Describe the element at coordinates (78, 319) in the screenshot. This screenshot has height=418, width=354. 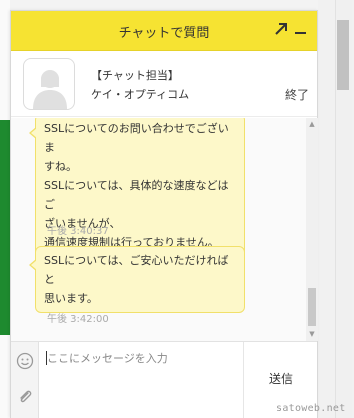
I see `message-timestamp: 午後 3:42:00` at that location.